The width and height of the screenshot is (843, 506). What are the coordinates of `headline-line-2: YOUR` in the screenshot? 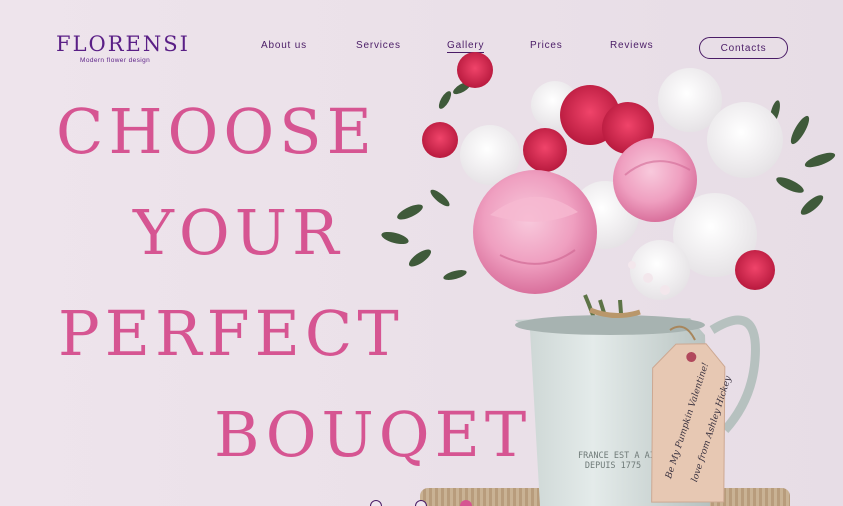 It's located at (238, 232).